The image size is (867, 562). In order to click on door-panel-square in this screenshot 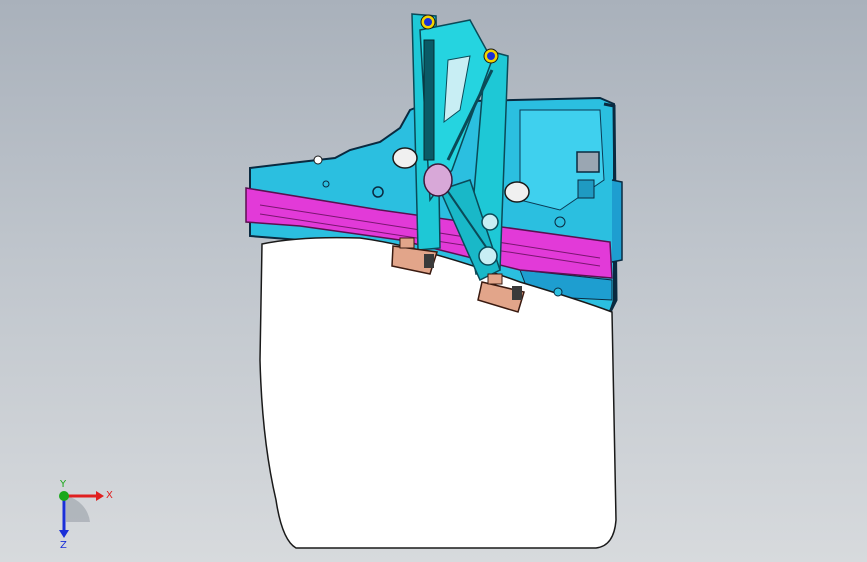, I will do `click(588, 162)`.